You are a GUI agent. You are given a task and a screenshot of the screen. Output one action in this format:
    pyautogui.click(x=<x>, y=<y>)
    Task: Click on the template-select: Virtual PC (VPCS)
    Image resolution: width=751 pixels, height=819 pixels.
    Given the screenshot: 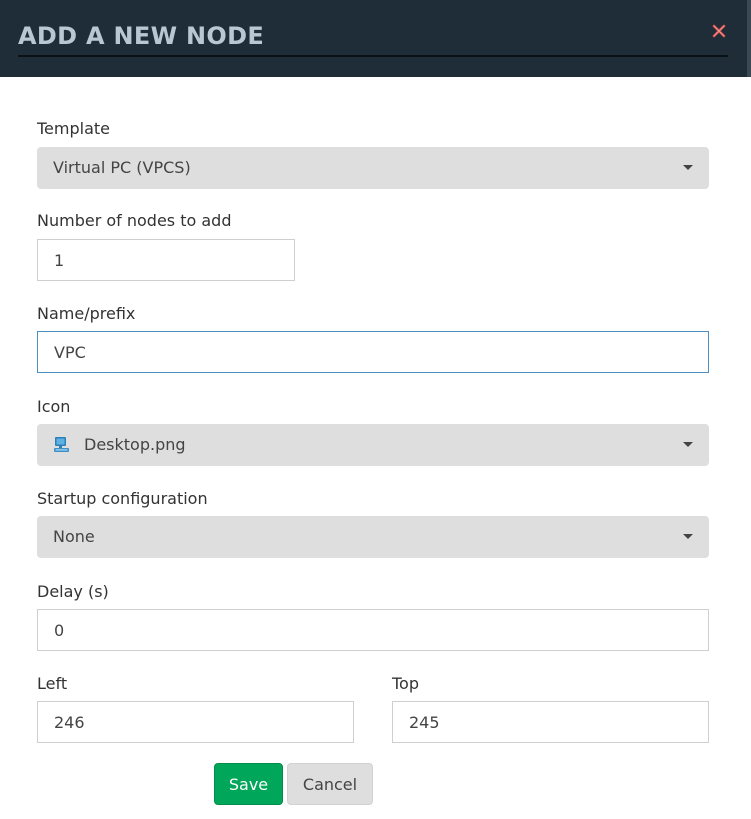 What is the action you would take?
    pyautogui.click(x=373, y=168)
    